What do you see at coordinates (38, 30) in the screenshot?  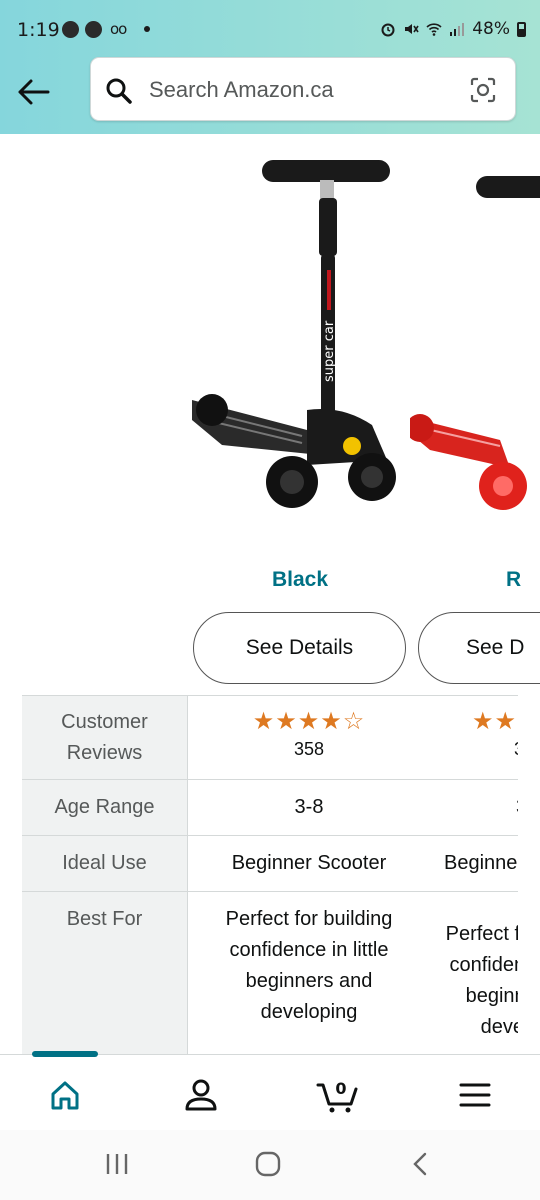 I see `status-time: 1:19` at bounding box center [38, 30].